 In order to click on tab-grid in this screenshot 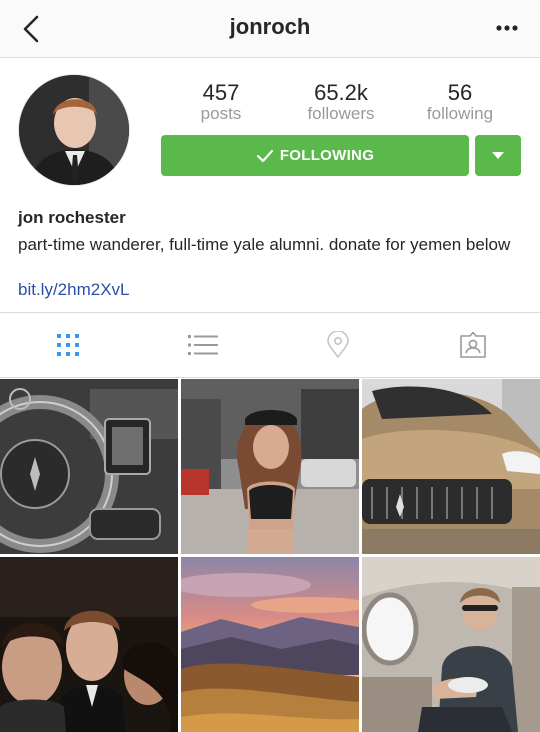, I will do `click(67, 345)`.